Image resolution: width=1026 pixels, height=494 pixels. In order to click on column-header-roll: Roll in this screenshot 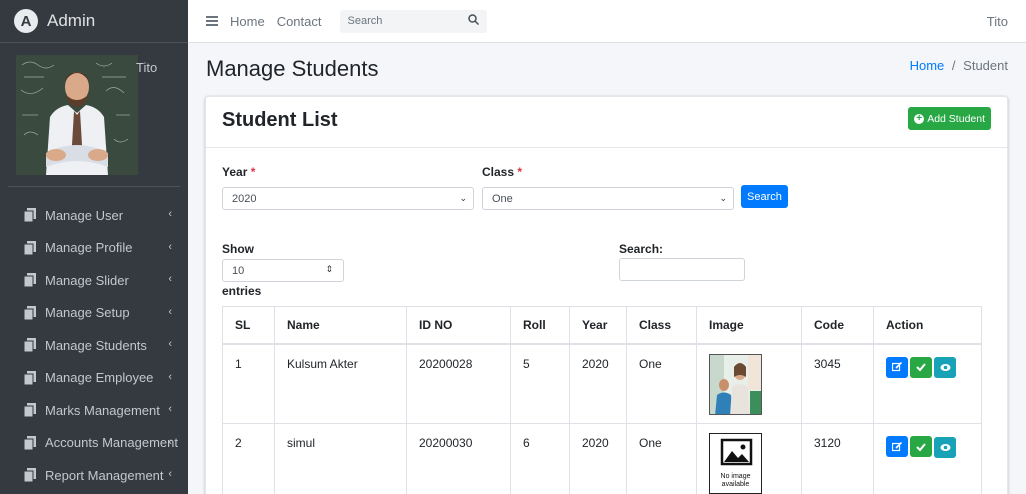, I will do `click(540, 325)`.